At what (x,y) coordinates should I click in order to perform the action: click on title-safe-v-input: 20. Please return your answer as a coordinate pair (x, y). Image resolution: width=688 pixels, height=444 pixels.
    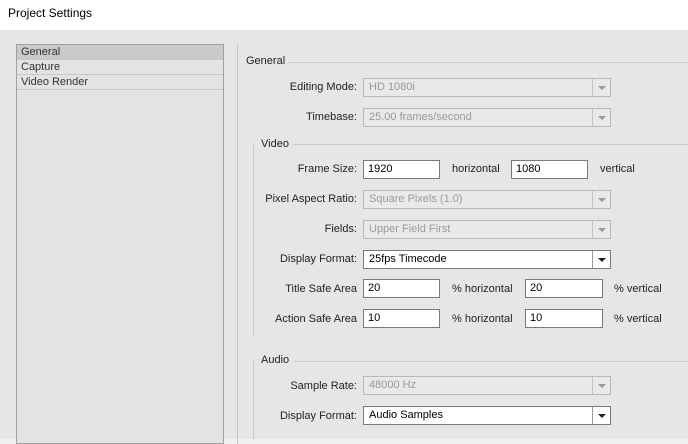
    Looking at the image, I should click on (564, 288).